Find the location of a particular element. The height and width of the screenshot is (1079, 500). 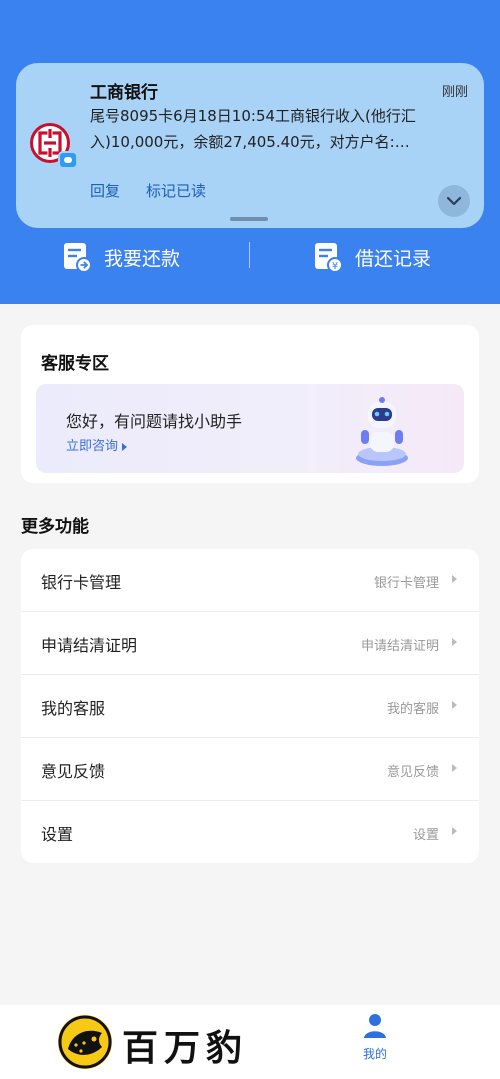

brand-watermark: 百万豹 is located at coordinates (163, 1042).